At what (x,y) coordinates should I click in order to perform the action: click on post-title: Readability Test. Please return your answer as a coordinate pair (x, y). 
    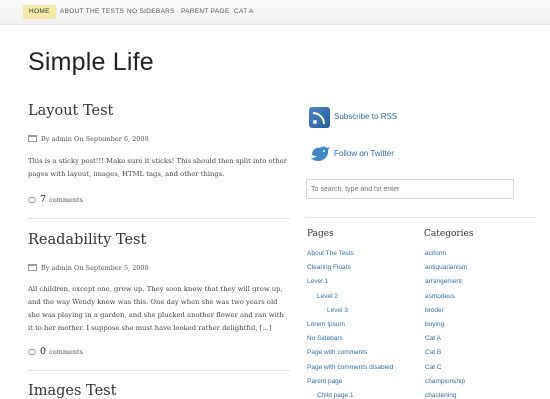
    Looking at the image, I should click on (159, 240).